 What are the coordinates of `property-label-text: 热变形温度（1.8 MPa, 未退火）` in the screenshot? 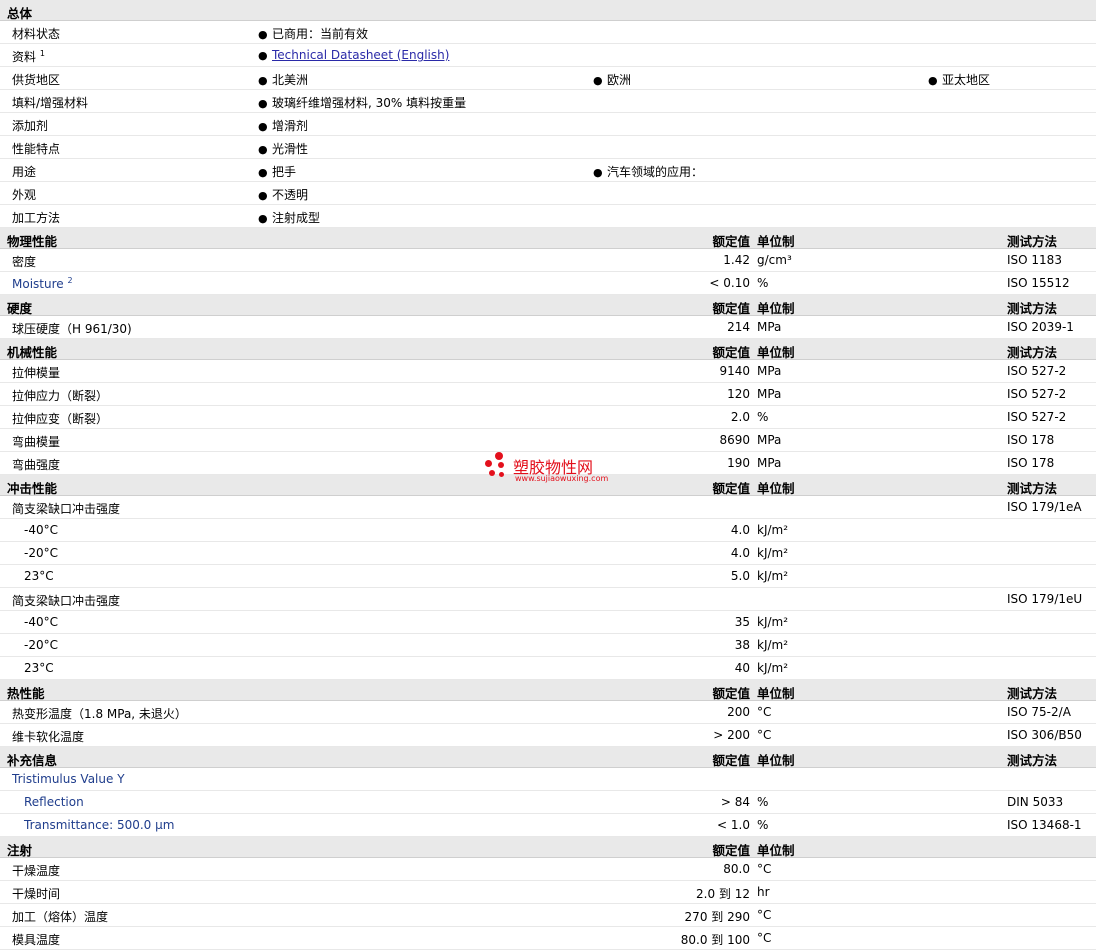 It's located at (99, 714).